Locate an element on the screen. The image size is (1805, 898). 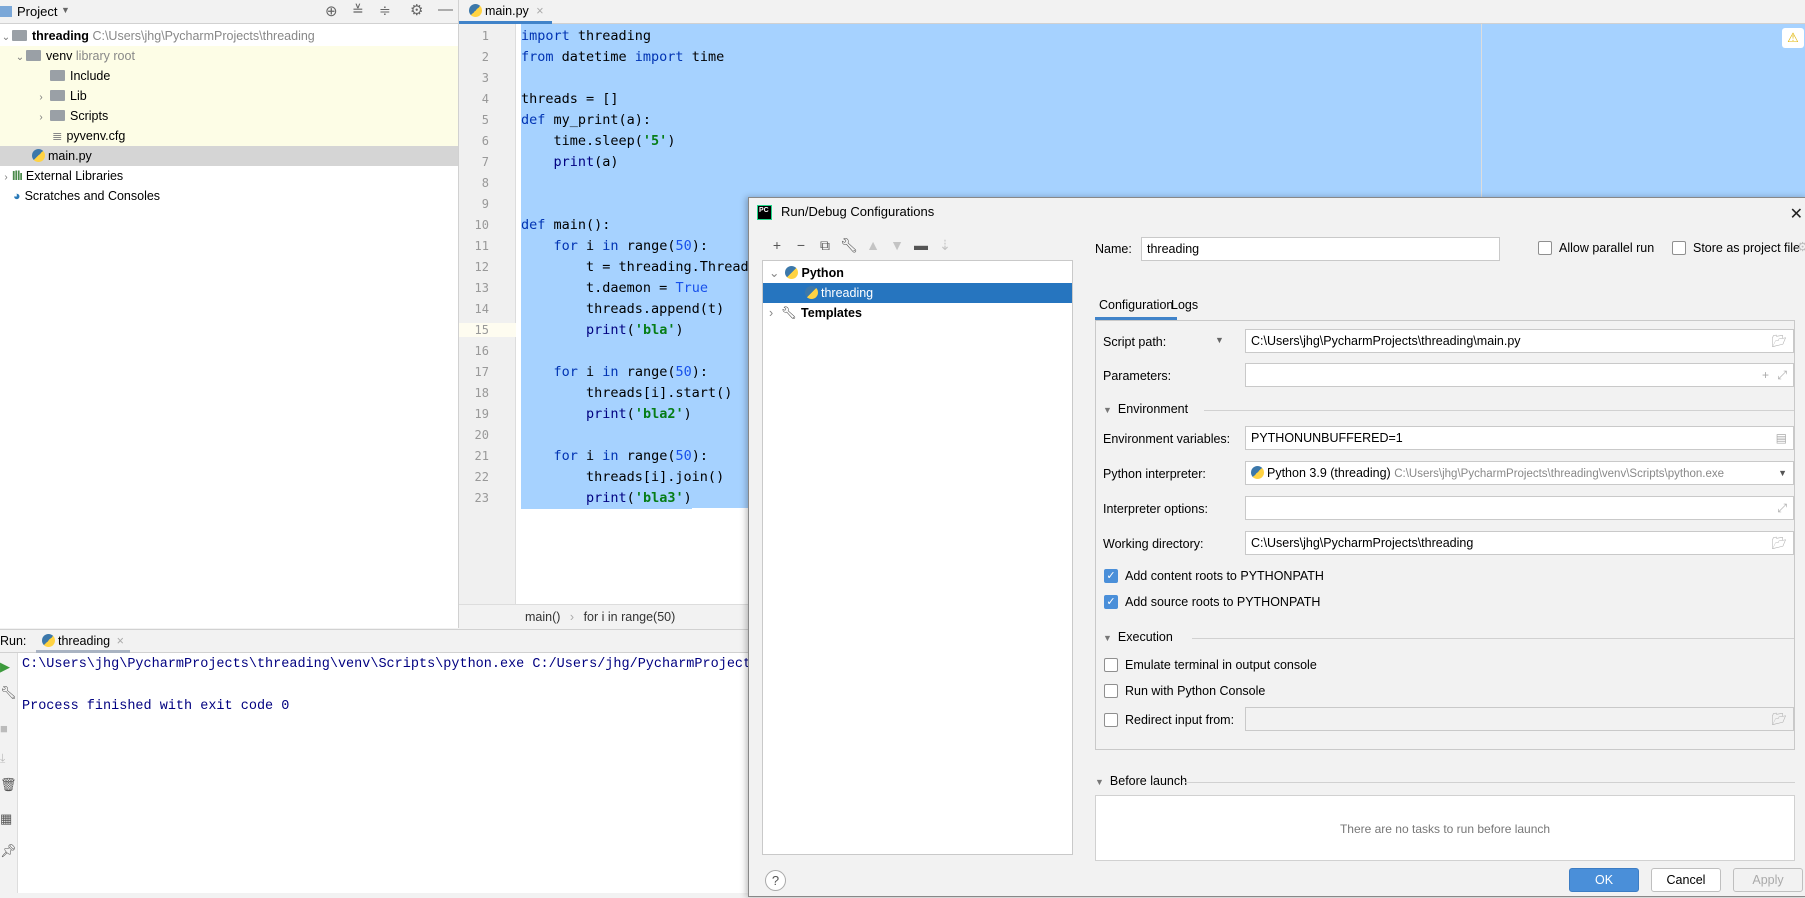
redirect-input-checkbox is located at coordinates (1111, 720).